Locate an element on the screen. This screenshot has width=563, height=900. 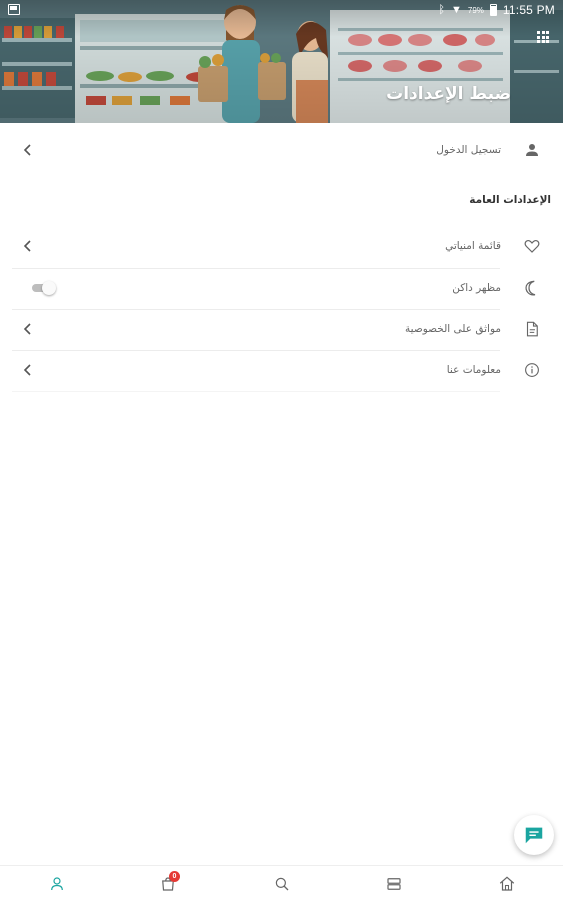
page-title: ضبط الإعدادات is located at coordinates (448, 94).